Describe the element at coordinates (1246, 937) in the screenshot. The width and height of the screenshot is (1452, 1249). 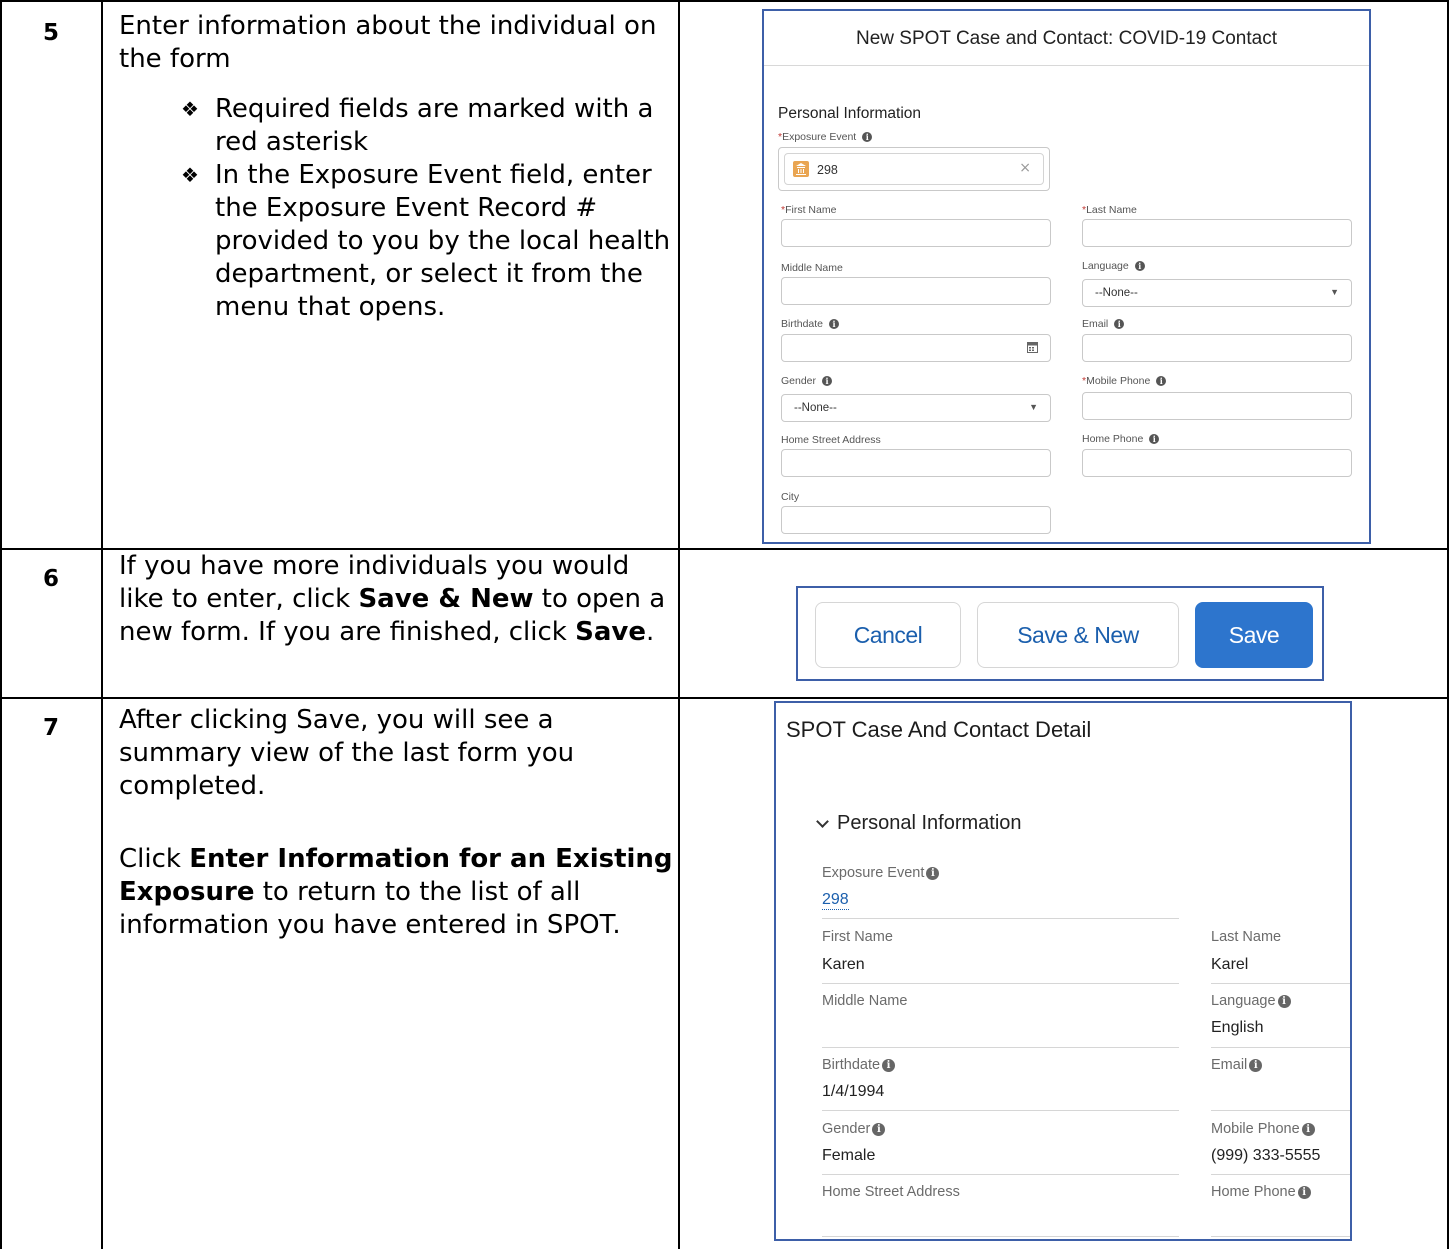
I see `last-name-label: Last Name` at that location.